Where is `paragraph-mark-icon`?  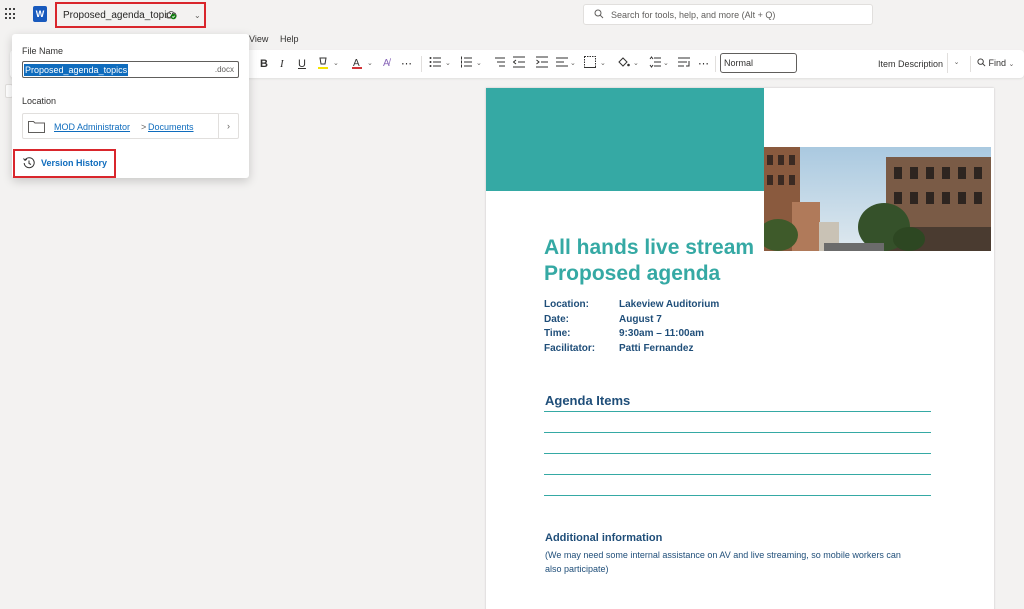
paragraph-mark-icon is located at coordinates (684, 64).